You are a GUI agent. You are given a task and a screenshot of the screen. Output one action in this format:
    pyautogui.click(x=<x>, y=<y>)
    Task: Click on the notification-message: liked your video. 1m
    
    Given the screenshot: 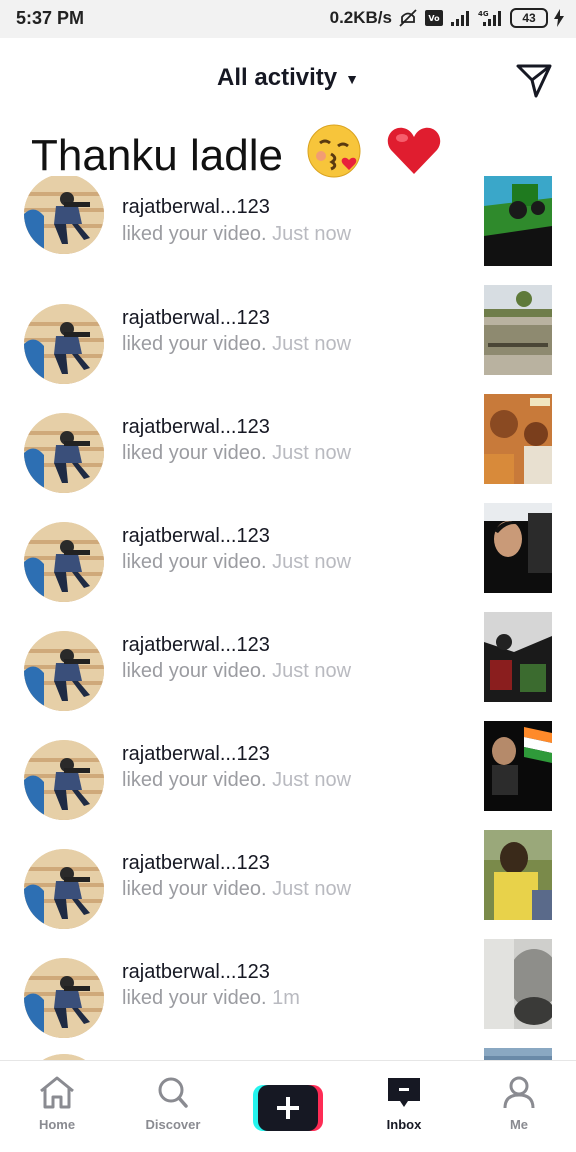 What is the action you would take?
    pyautogui.click(x=211, y=998)
    